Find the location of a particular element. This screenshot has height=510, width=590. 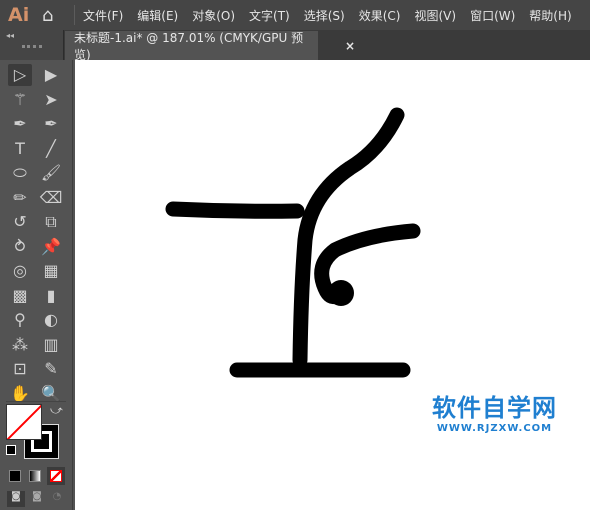

menu-window: 窗口(W) is located at coordinates (492, 15).